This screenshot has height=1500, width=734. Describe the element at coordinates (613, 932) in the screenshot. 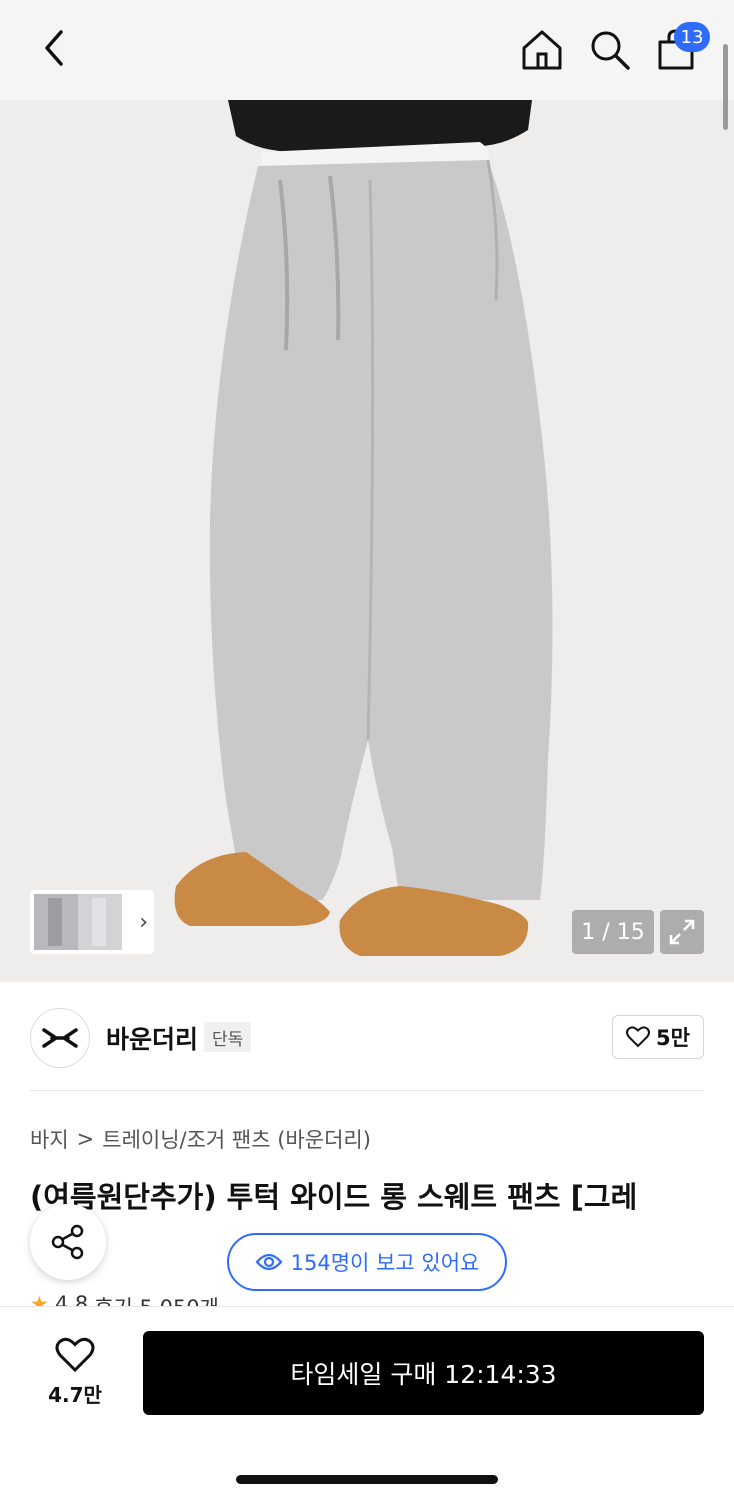

I see `image-counter: 1 / 15` at that location.